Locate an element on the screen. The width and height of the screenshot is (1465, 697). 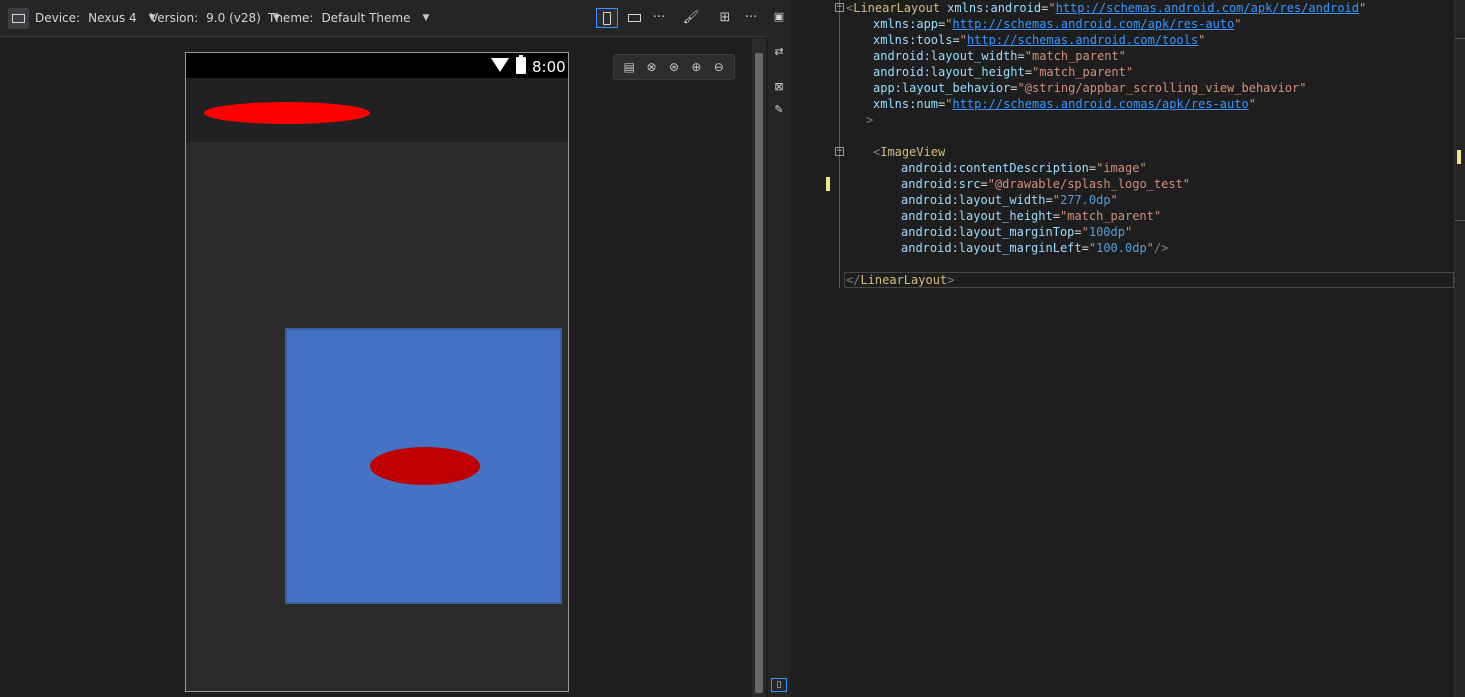
scrollbar-thumb is located at coordinates (759, 373).